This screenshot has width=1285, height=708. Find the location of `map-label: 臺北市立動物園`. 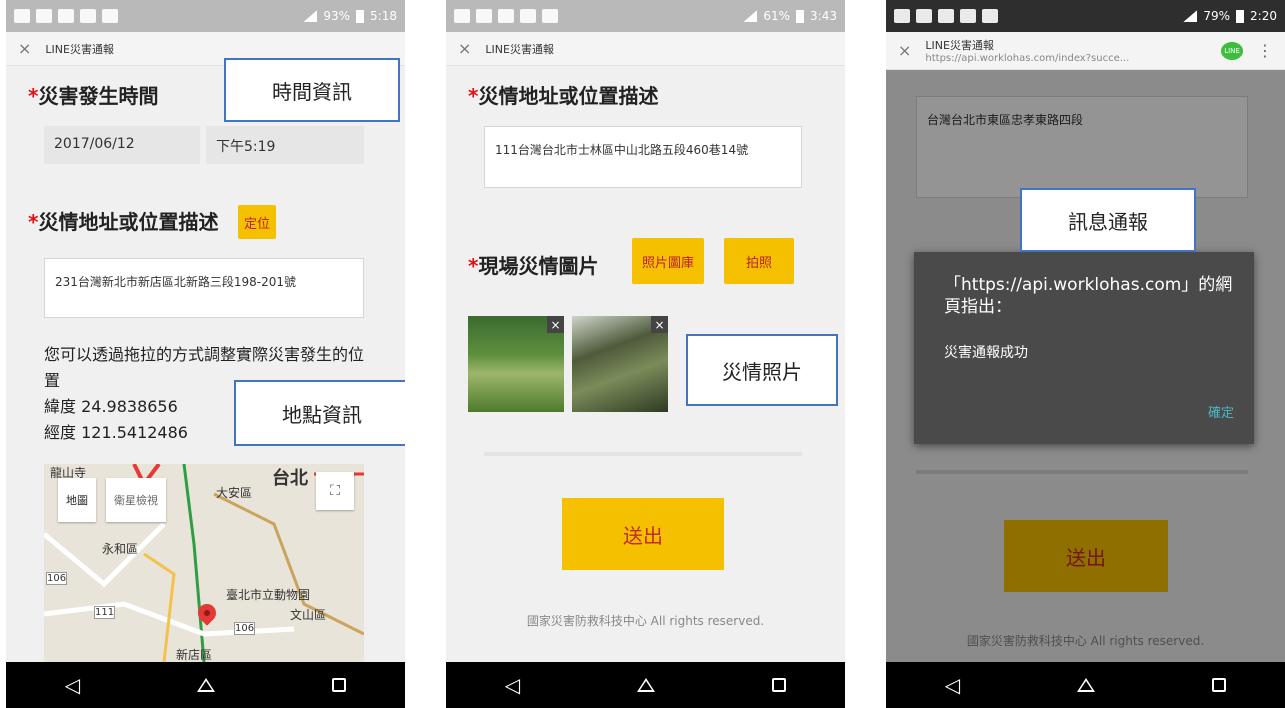

map-label: 臺北市立動物園 is located at coordinates (268, 595).